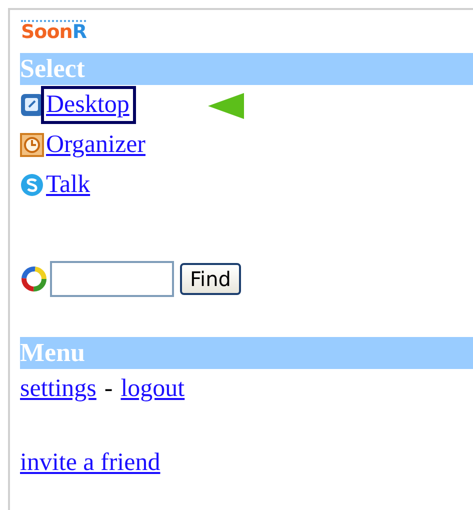  What do you see at coordinates (226, 106) in the screenshot?
I see `pointer-arrow-icon` at bounding box center [226, 106].